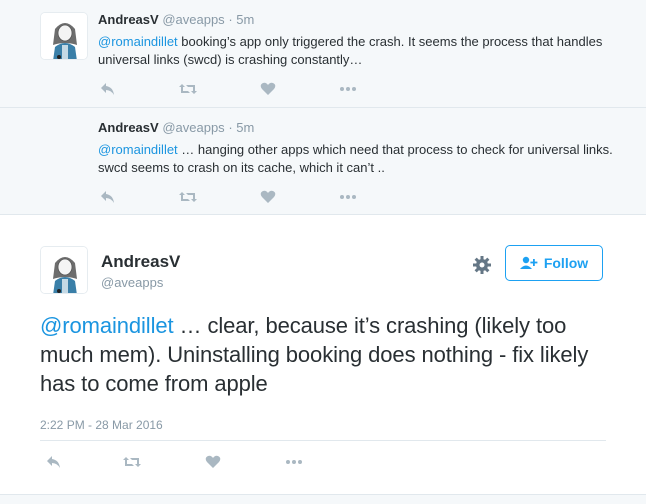  What do you see at coordinates (101, 425) in the screenshot?
I see `tweet-timestamp: 2:22 PM - 28 Mar 2016` at bounding box center [101, 425].